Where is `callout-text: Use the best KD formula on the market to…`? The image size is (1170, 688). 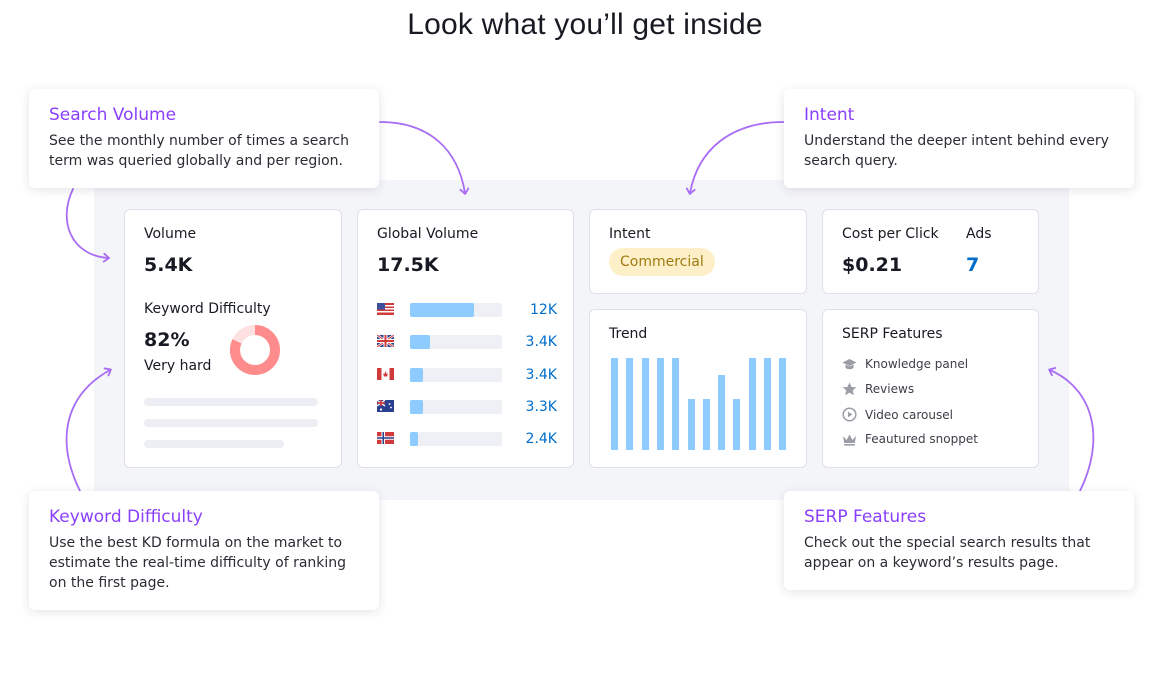 callout-text: Use the best KD formula on the market to… is located at coordinates (198, 563).